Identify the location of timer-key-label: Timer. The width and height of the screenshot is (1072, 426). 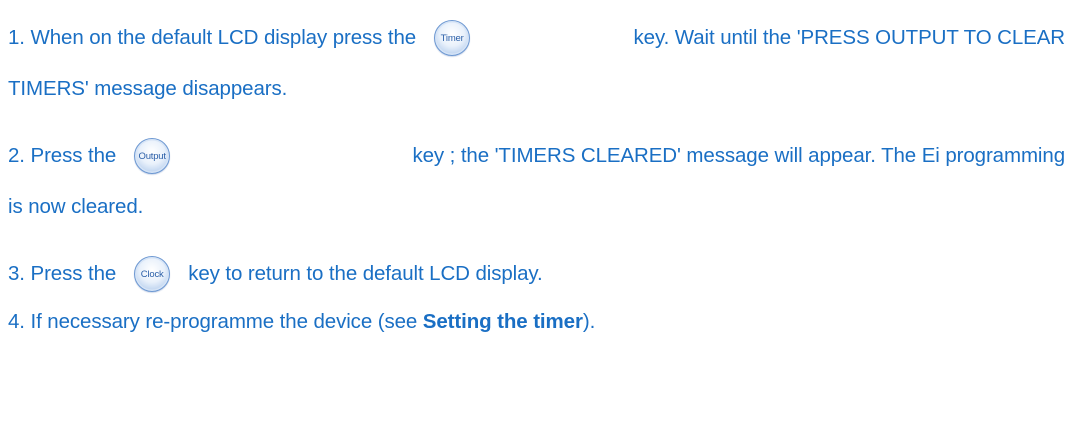
(452, 38).